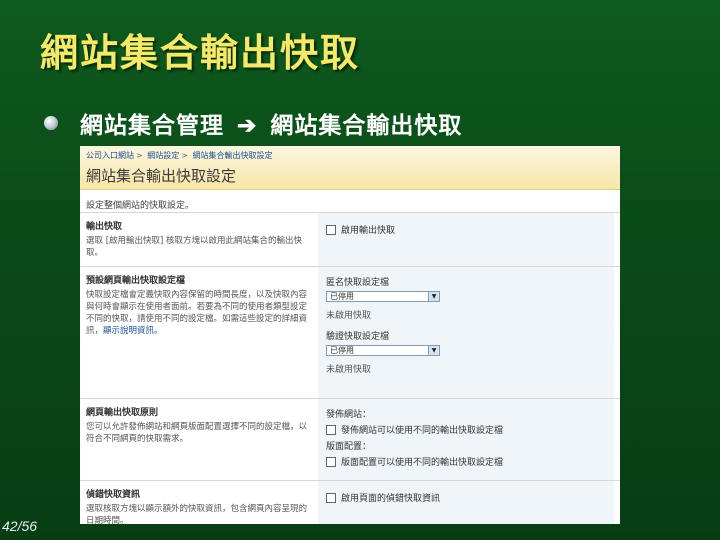 This screenshot has width=720, height=540. I want to click on breadcrumb-item: 網站集合輸出快取設定, so click(232, 155).